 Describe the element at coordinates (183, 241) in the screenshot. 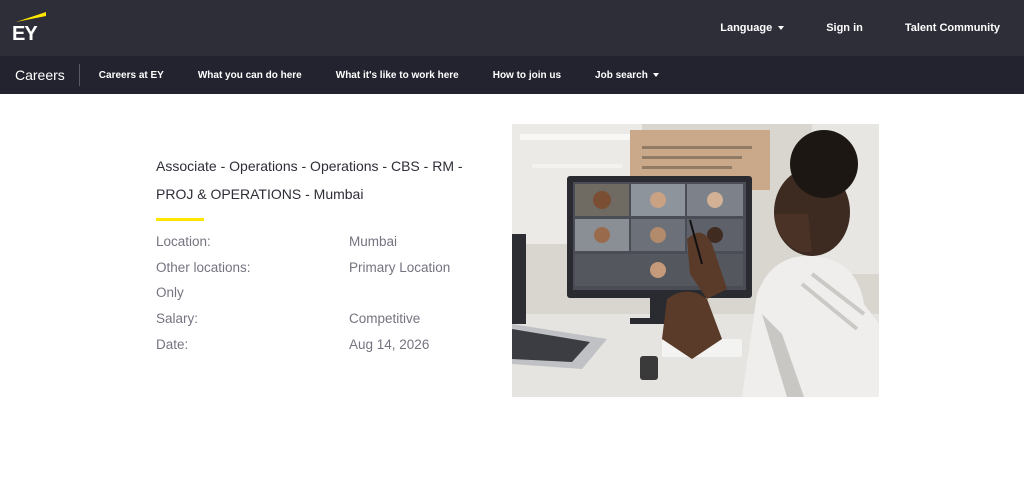

I see `location-label: Location:` at that location.